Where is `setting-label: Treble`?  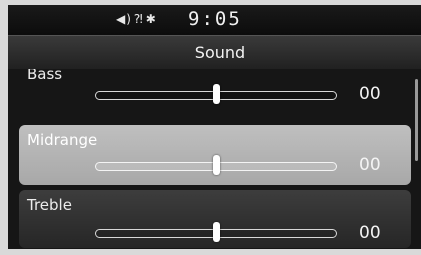 setting-label: Treble is located at coordinates (49, 205).